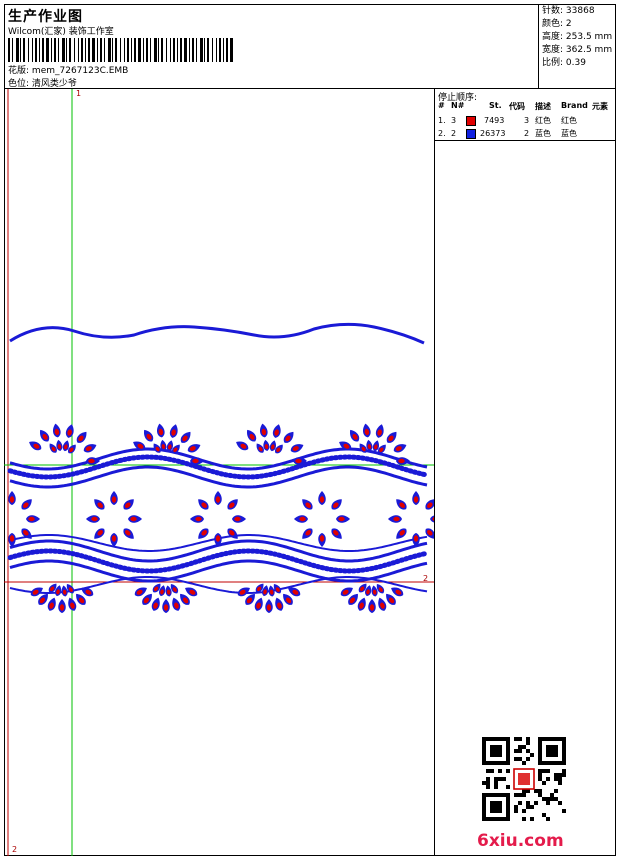 The width and height of the screenshot is (620, 860). I want to click on qr-code, so click(524, 779).